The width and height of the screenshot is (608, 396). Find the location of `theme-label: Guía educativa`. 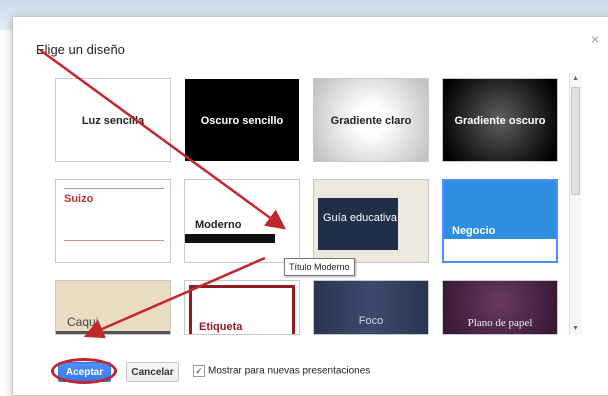

theme-label: Guía educativa is located at coordinates (360, 218).